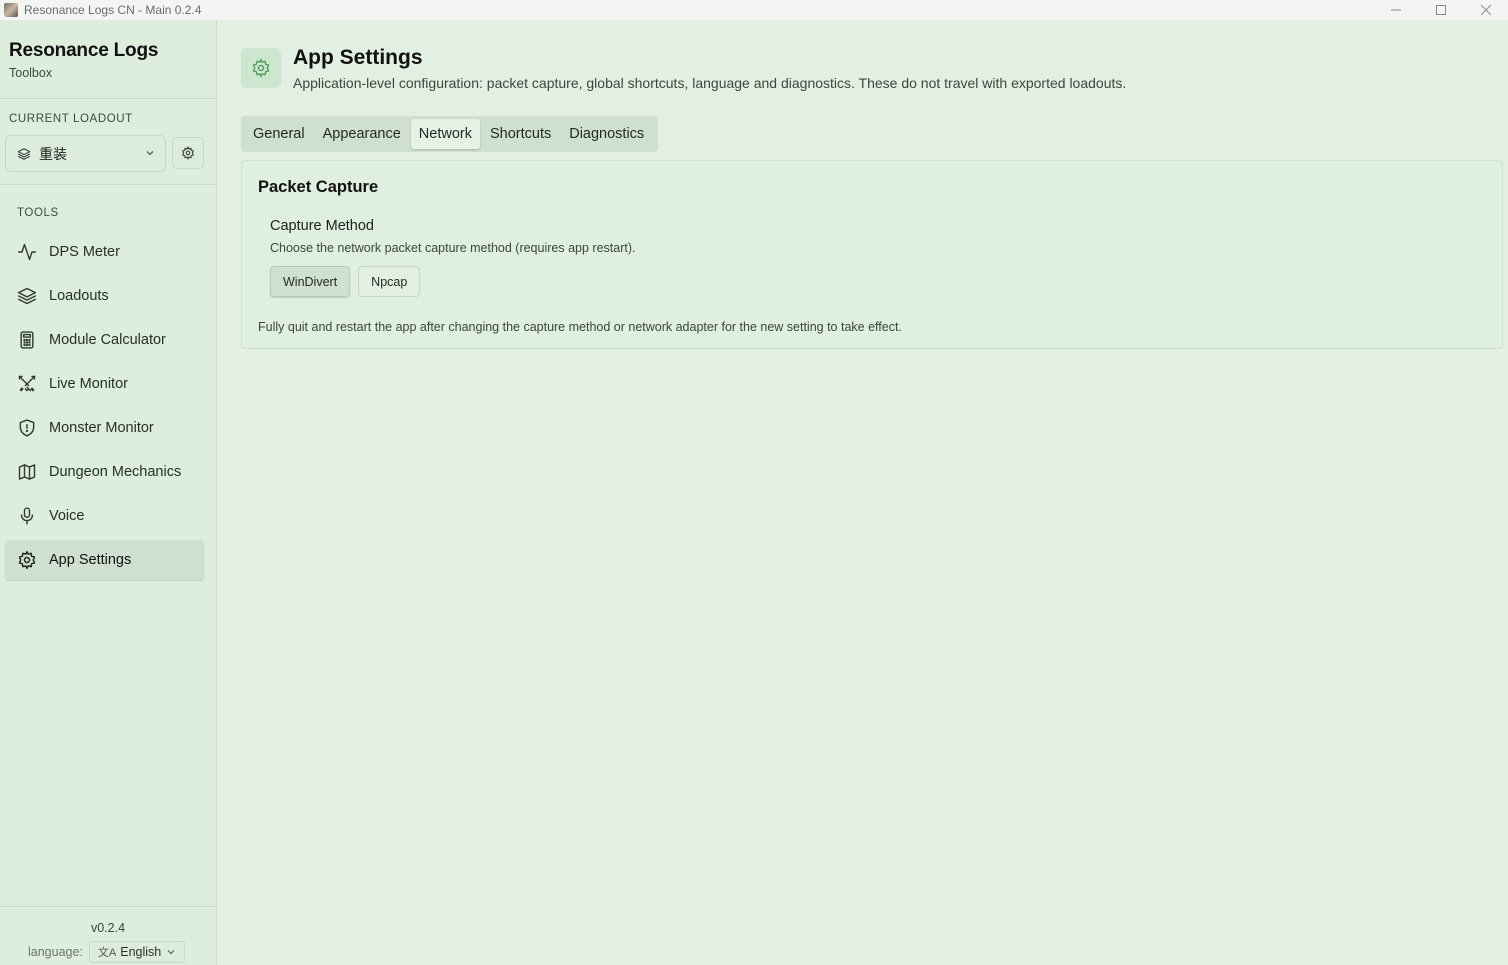 This screenshot has width=1508, height=965. I want to click on swords-icon, so click(27, 384).